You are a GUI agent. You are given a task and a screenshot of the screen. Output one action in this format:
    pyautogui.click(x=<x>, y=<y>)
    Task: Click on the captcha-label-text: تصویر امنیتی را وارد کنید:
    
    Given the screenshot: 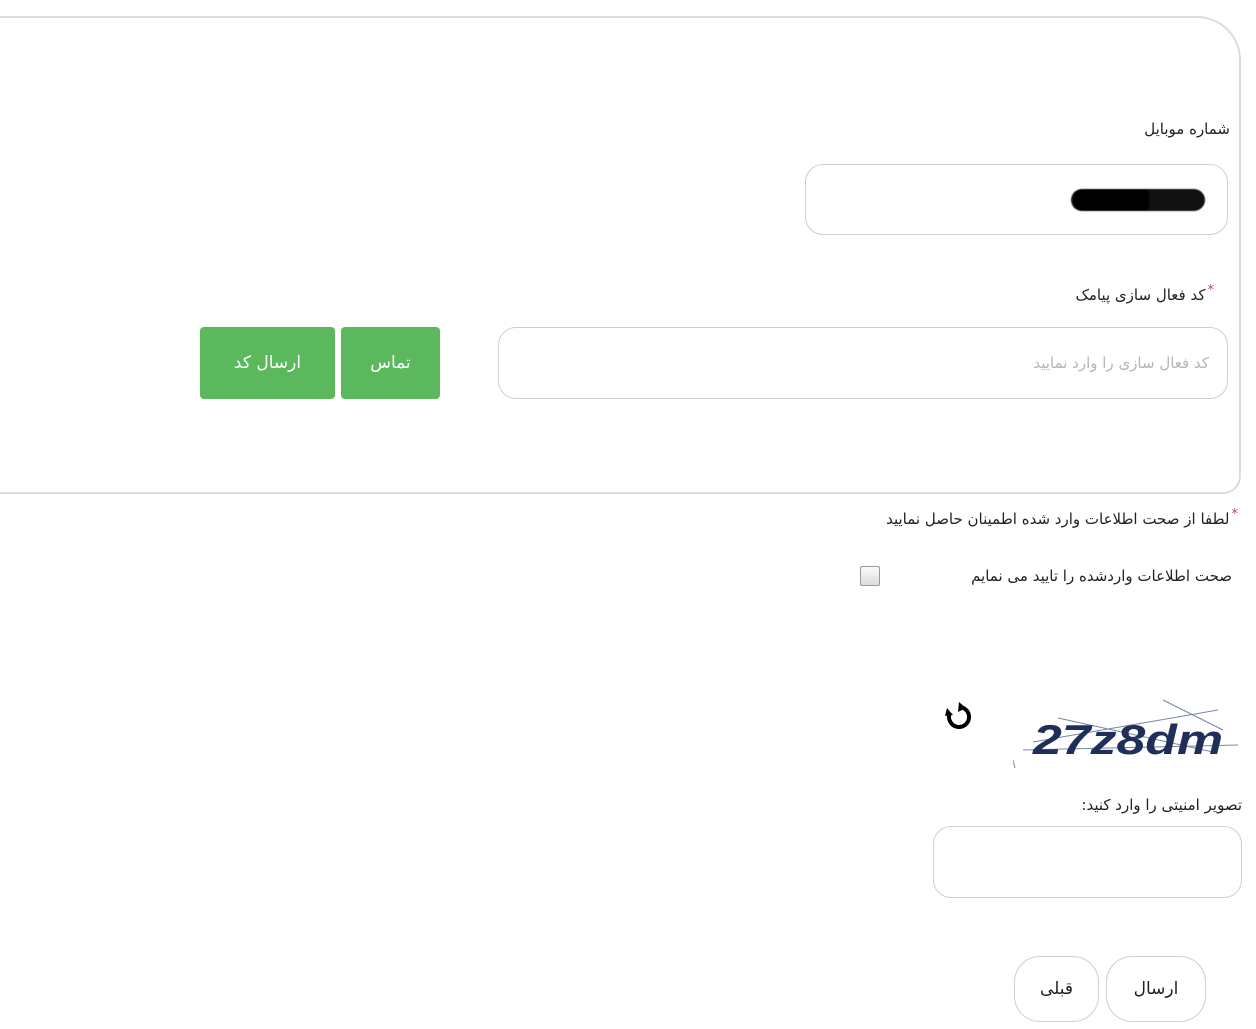 What is the action you would take?
    pyautogui.click(x=1161, y=805)
    